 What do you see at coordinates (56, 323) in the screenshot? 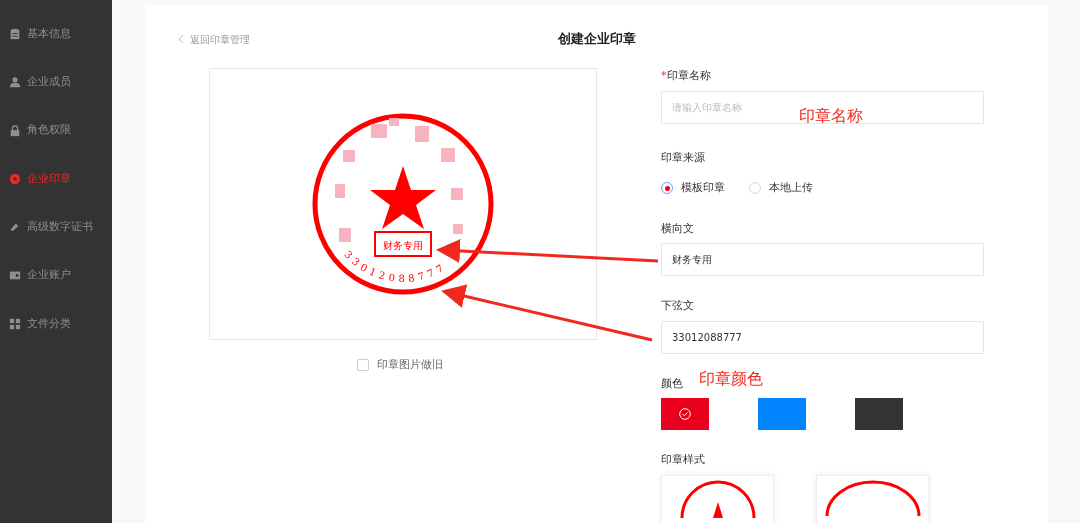
I see `sidebar-item: 文件分类` at bounding box center [56, 323].